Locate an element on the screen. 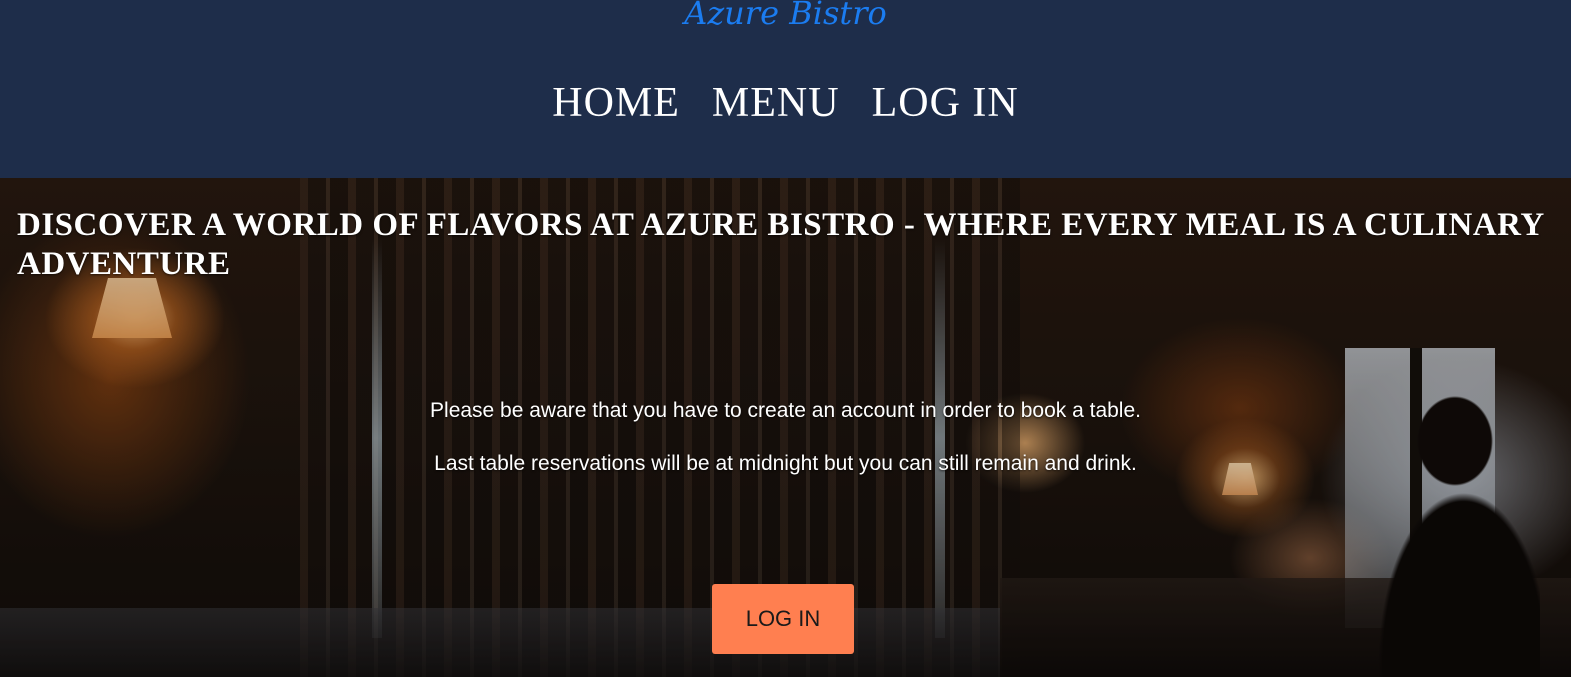  main-nav: HOME MENU LOG IN is located at coordinates (785, 103).